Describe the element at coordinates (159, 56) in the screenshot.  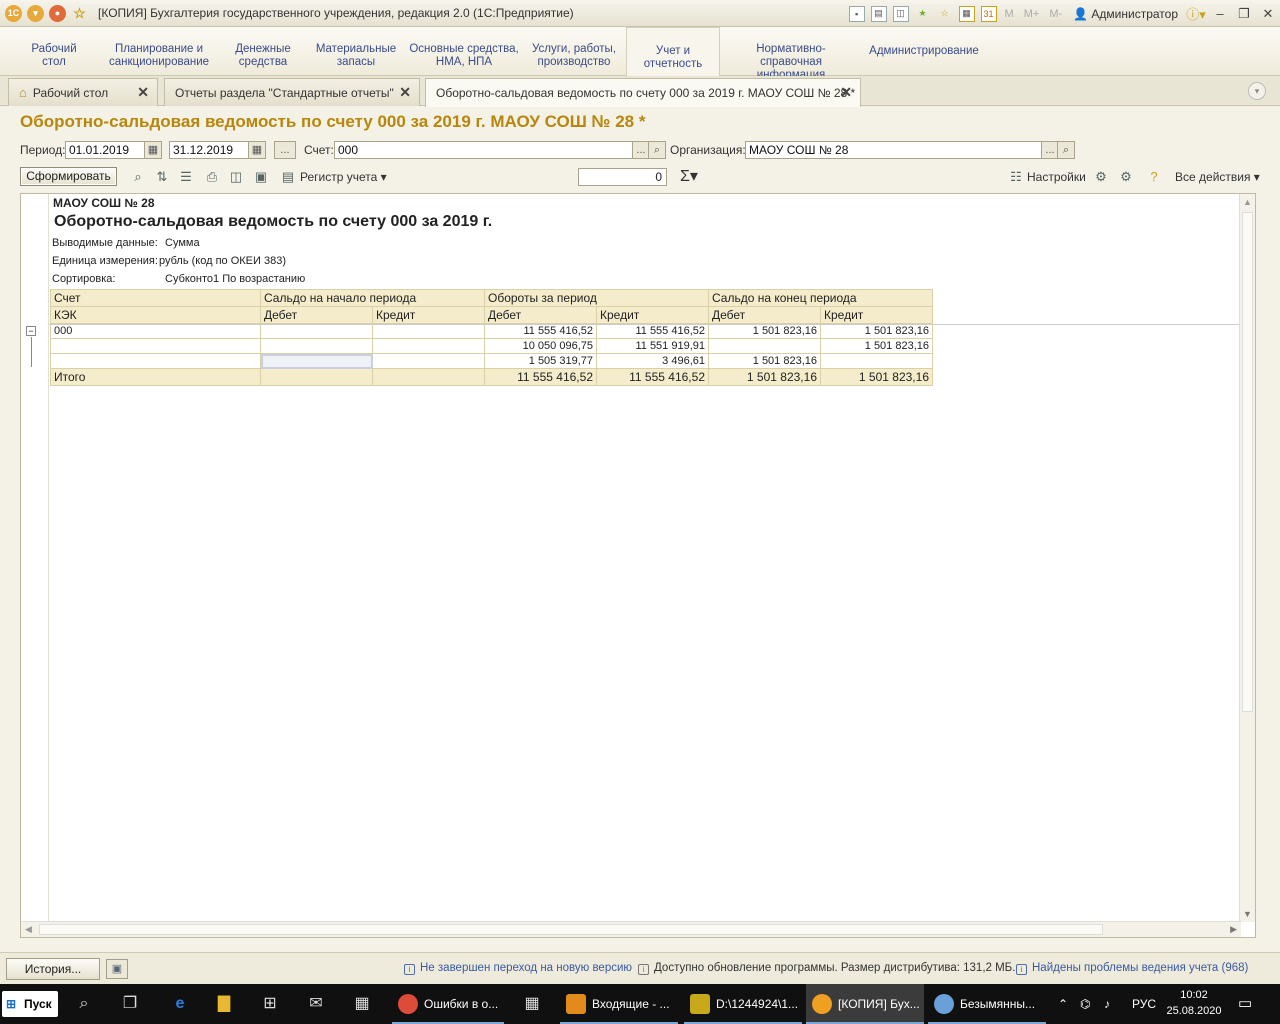
I see `section-planning: Планирование и санкционирование` at that location.